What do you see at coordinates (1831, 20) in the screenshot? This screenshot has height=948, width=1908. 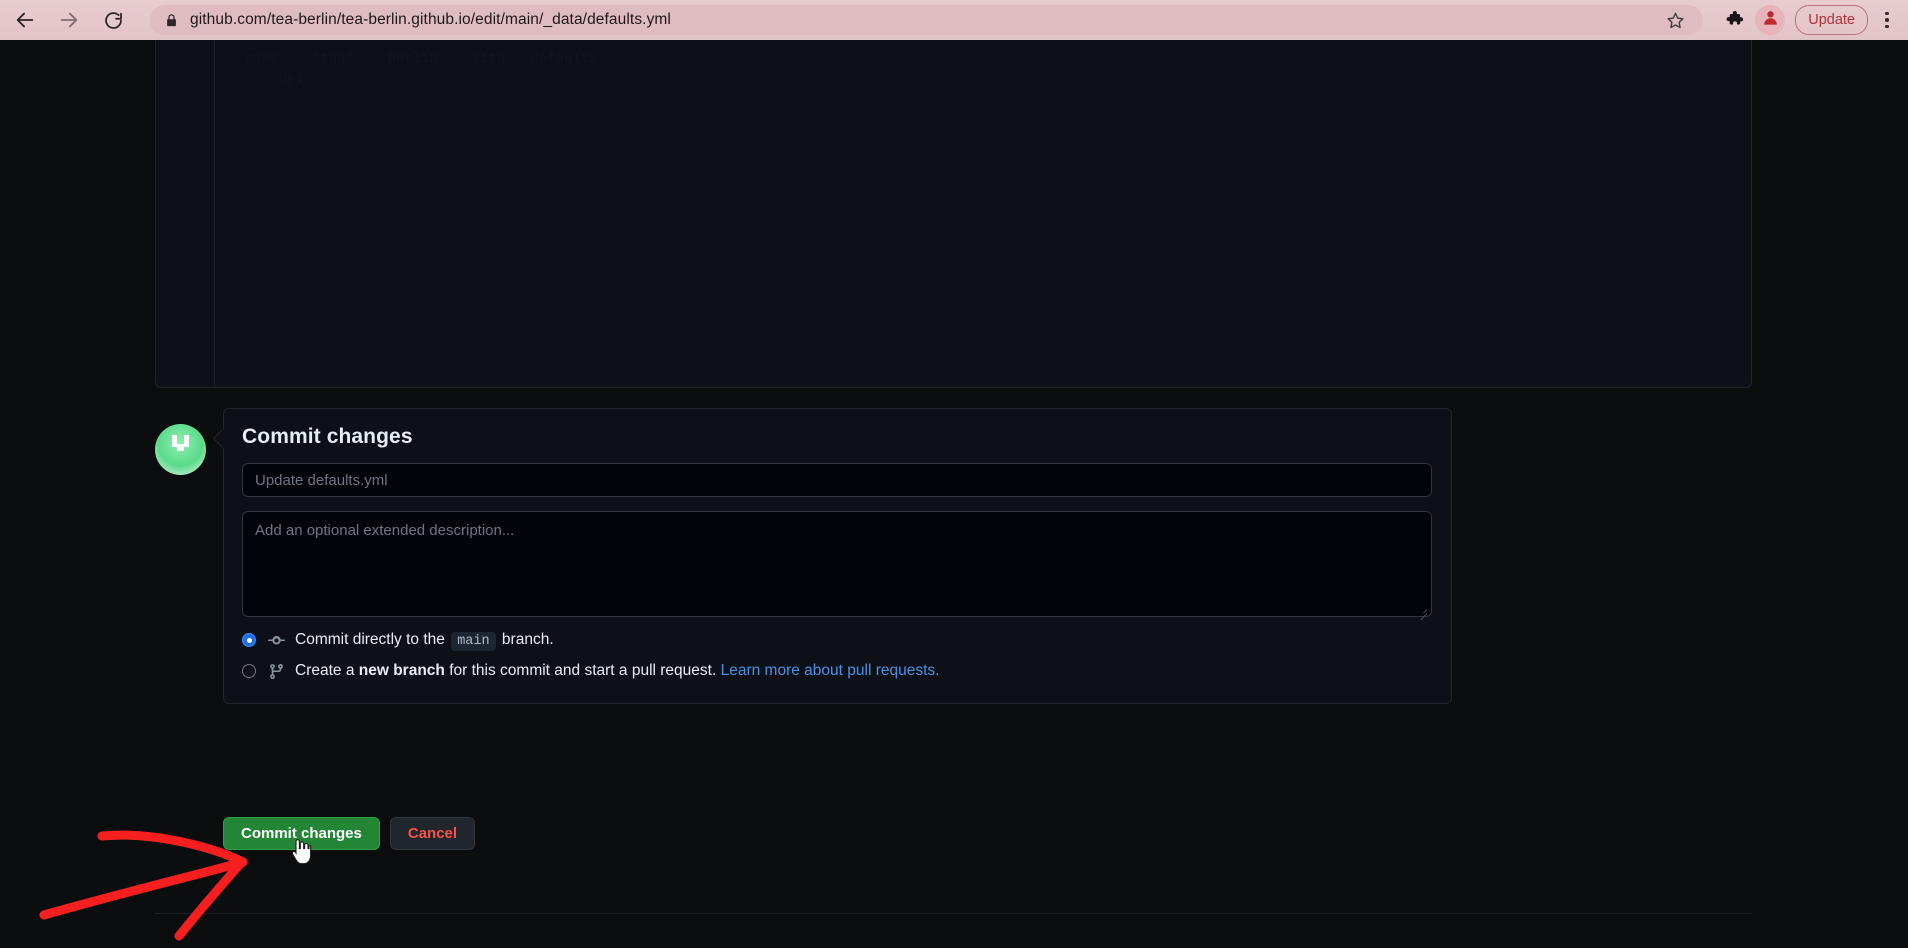 I see `update-button: Update` at bounding box center [1831, 20].